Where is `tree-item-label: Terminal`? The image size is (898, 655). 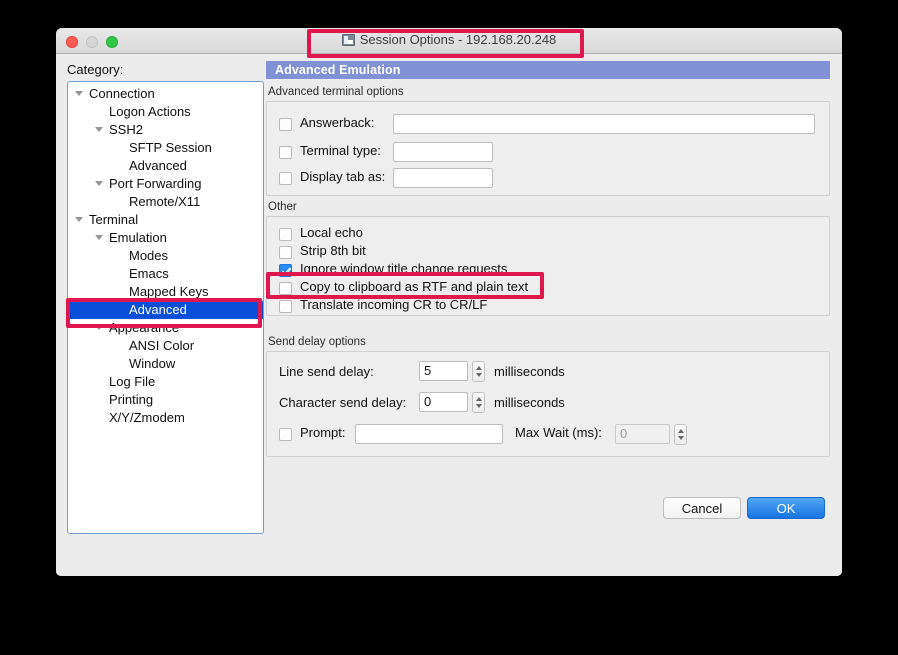 tree-item-label: Terminal is located at coordinates (114, 219).